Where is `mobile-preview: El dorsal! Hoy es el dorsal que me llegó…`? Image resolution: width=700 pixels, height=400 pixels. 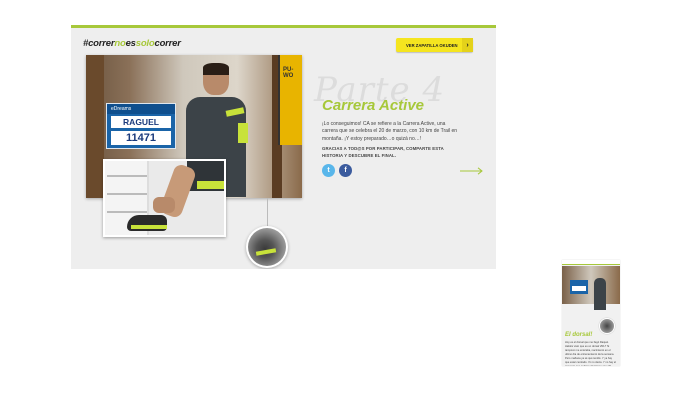
mobile-preview: El dorsal! Hoy es el dorsal que me llegó… is located at coordinates (591, 313).